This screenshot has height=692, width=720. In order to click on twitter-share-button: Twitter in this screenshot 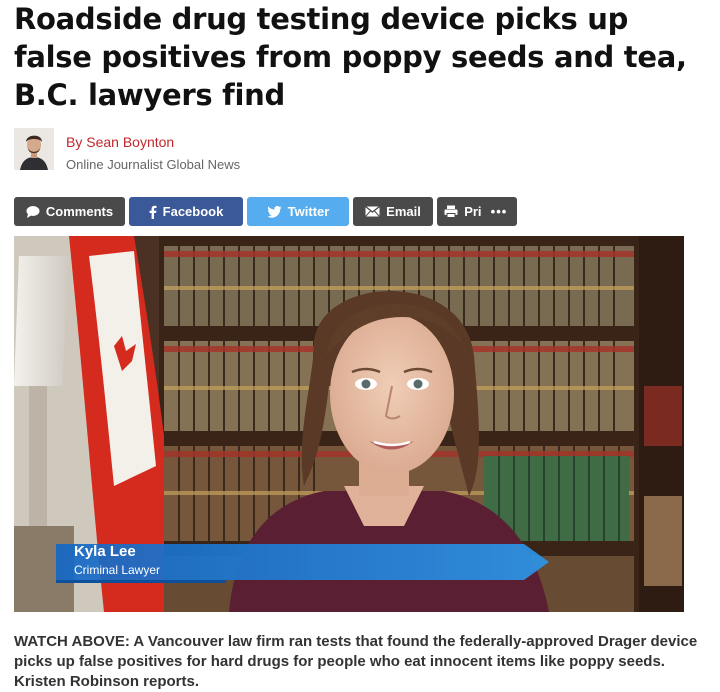, I will do `click(298, 211)`.